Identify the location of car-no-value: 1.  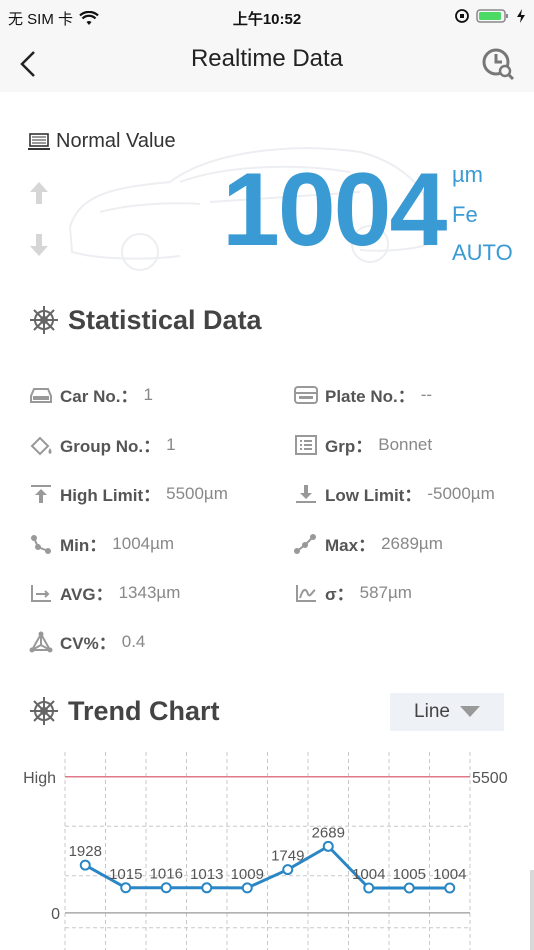
(148, 394).